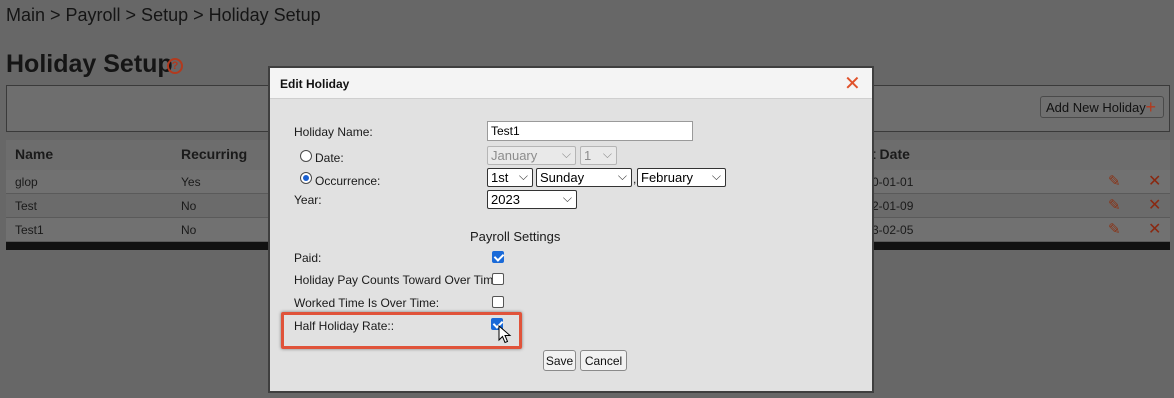 This screenshot has height=398, width=1174. I want to click on year-value: 2023, so click(505, 199).